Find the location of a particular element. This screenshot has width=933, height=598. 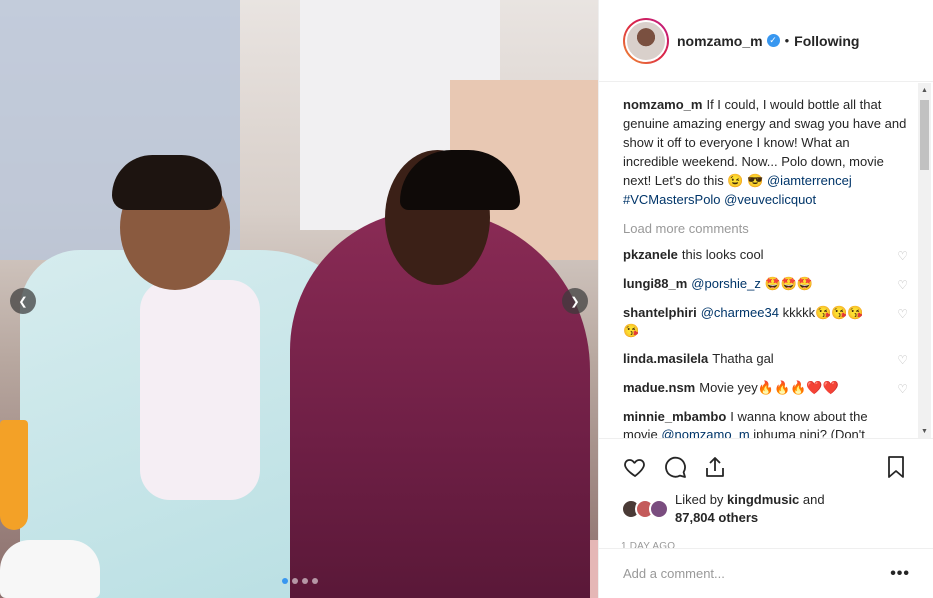

add-comment-bar: ••• is located at coordinates (766, 573).